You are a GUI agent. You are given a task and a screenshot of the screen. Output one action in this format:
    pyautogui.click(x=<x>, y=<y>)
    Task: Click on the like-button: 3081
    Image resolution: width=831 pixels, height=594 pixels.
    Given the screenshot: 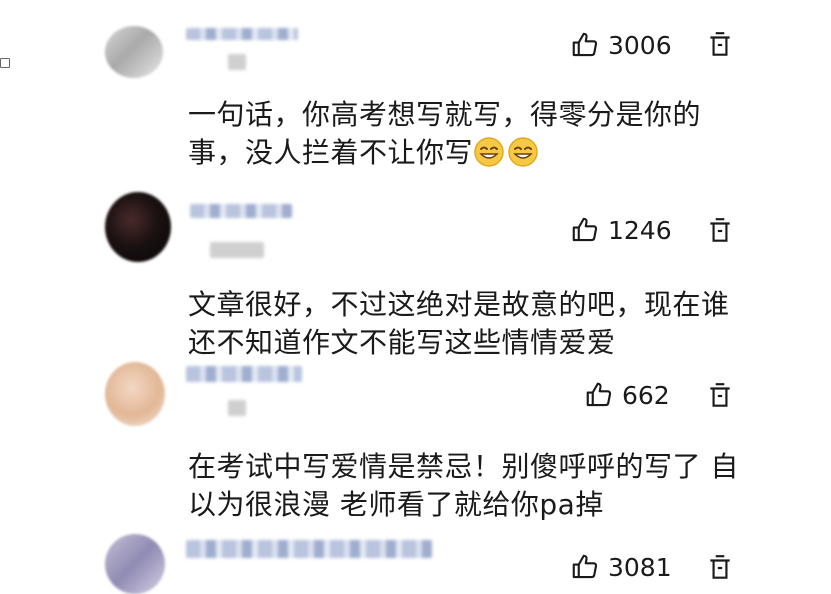 What is the action you would take?
    pyautogui.click(x=621, y=567)
    